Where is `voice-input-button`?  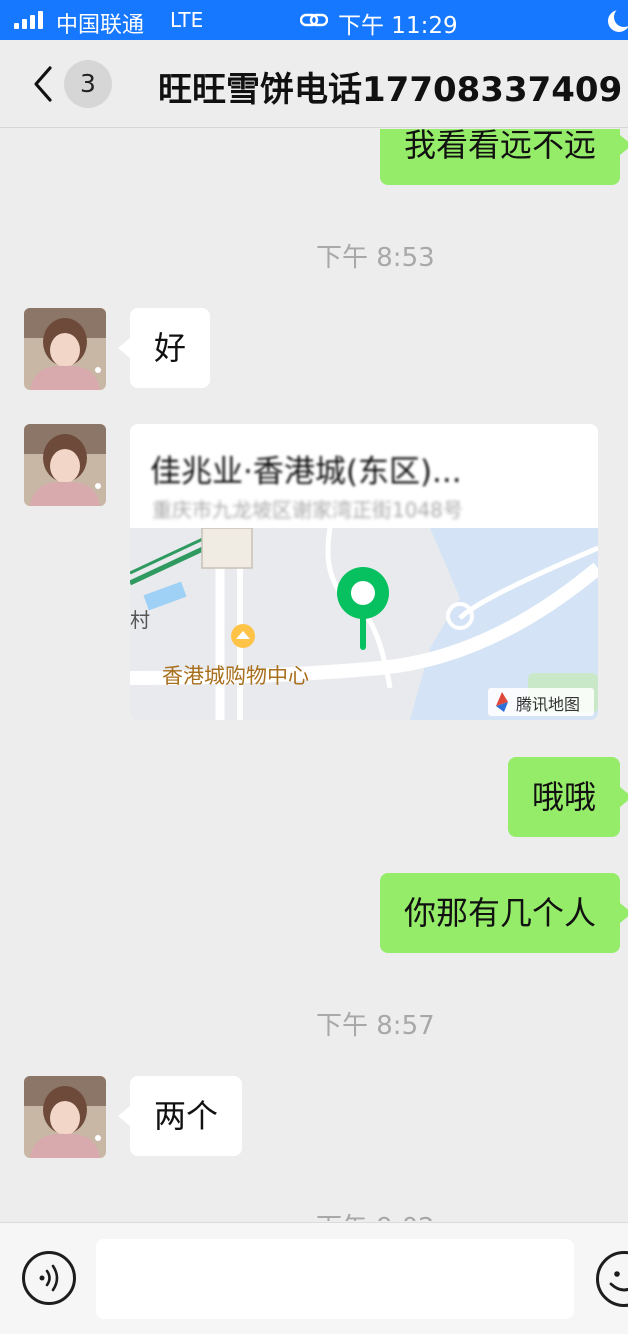 voice-input-button is located at coordinates (49, 1278).